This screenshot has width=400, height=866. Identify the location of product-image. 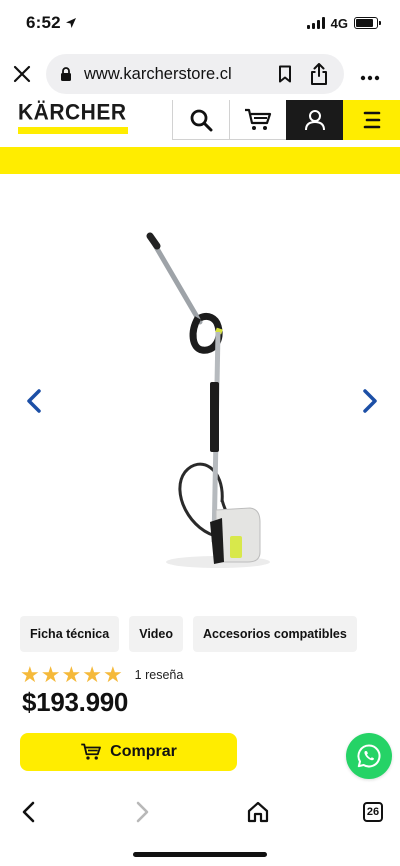
(208, 400).